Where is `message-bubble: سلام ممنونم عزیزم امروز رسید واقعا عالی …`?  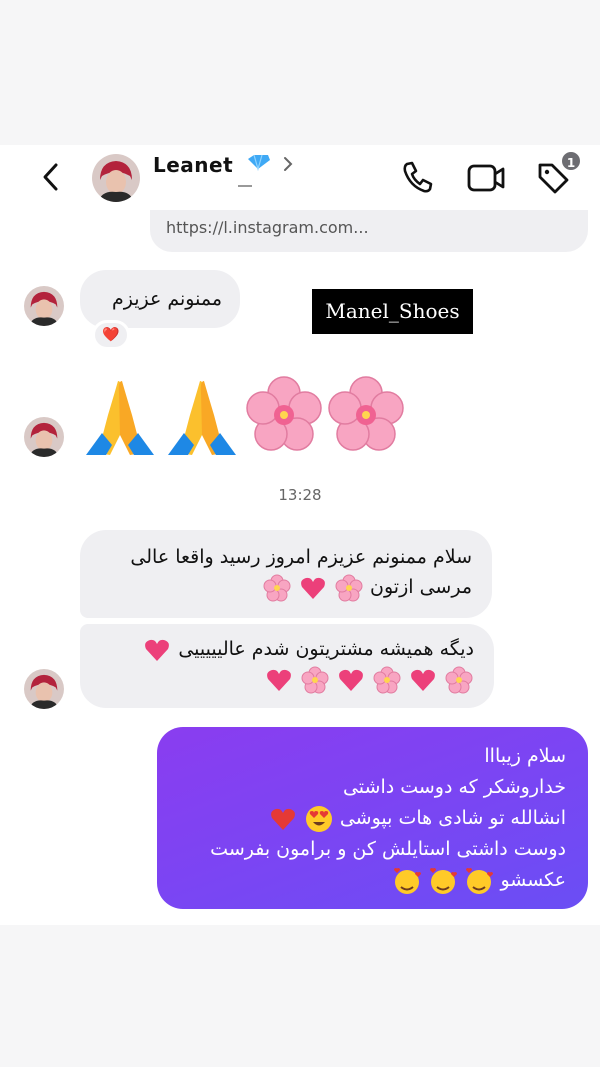
message-bubble: سلام ممنونم عزیزم امروز رسید واقعا عالی … is located at coordinates (286, 574).